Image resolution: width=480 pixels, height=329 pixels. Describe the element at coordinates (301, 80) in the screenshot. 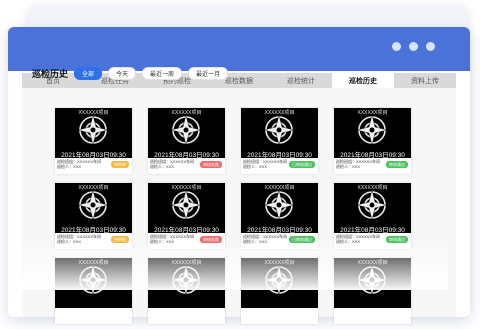

I see `tab-inspection-stats: 巡检统计` at that location.